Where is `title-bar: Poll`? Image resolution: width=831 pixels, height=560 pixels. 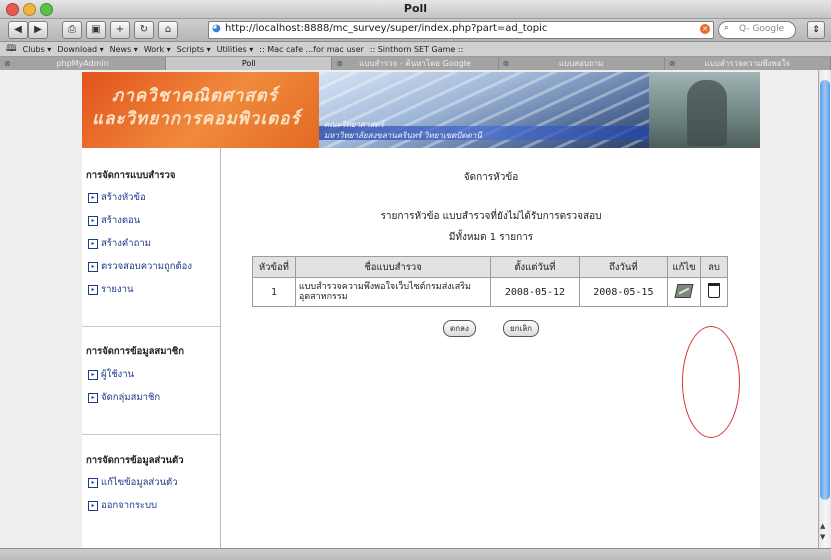
title-bar: Poll is located at coordinates (415, 9).